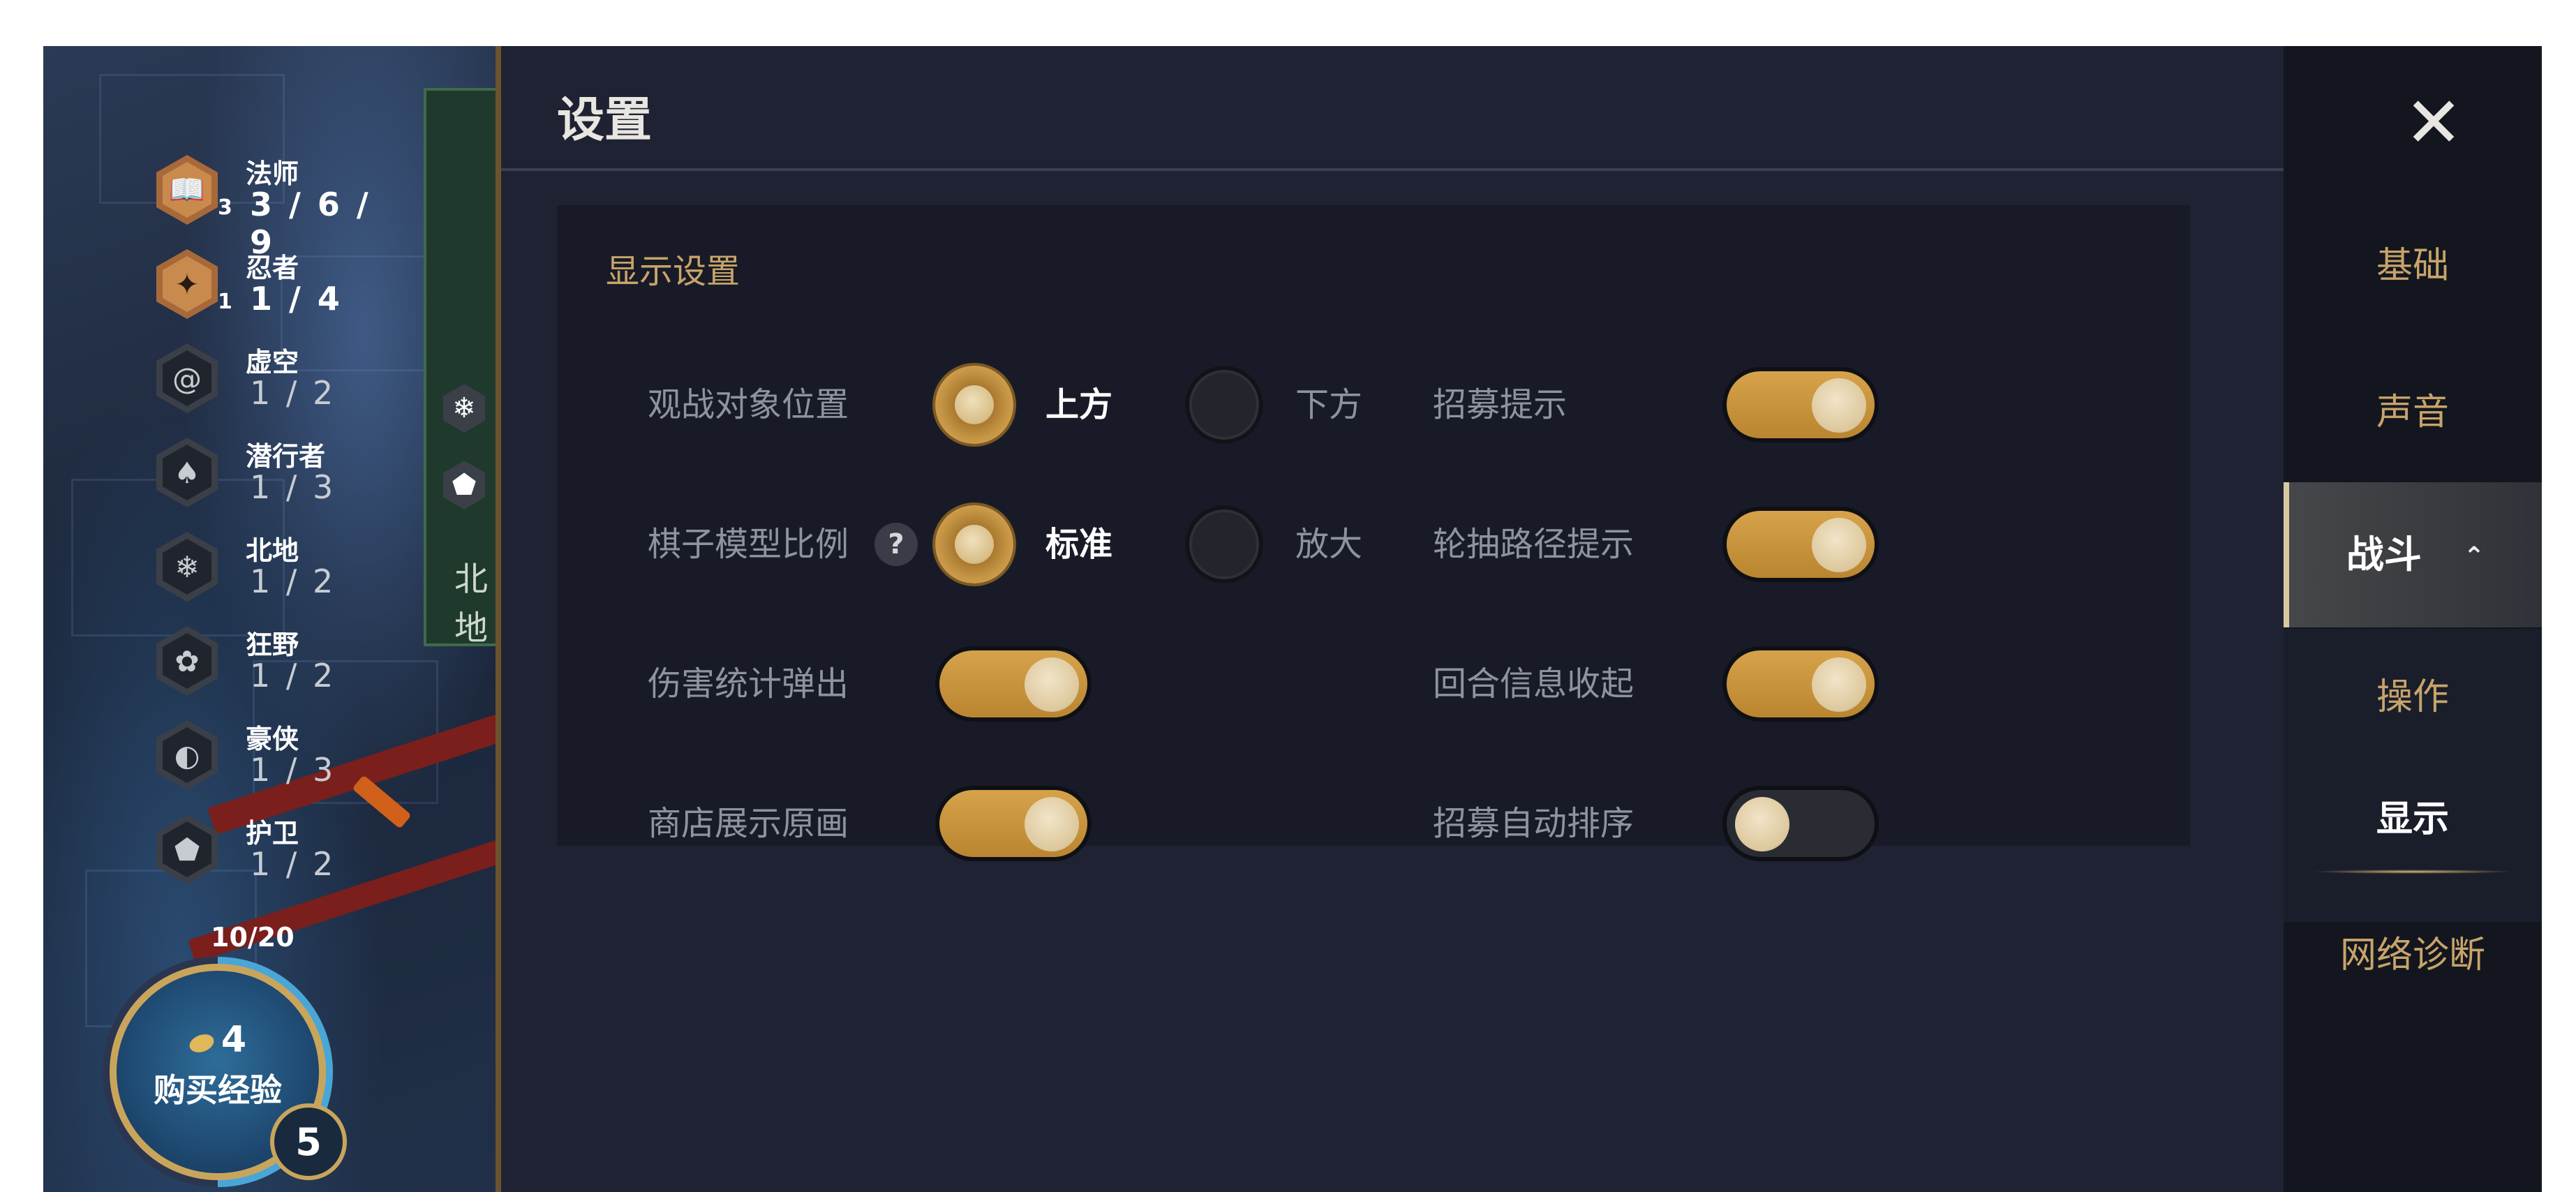 Image resolution: width=2576 pixels, height=1192 pixels. Describe the element at coordinates (974, 405) in the screenshot. I see `radio-spectate-top` at that location.